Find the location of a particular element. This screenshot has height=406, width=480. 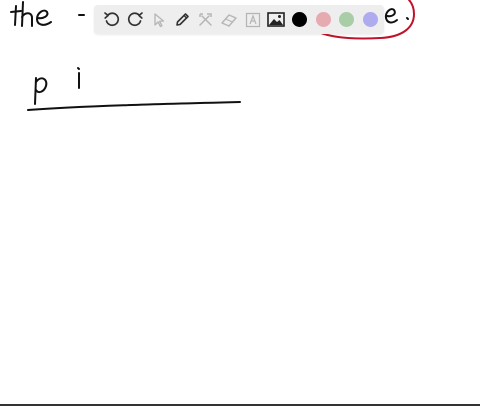

tools-button is located at coordinates (206, 20).